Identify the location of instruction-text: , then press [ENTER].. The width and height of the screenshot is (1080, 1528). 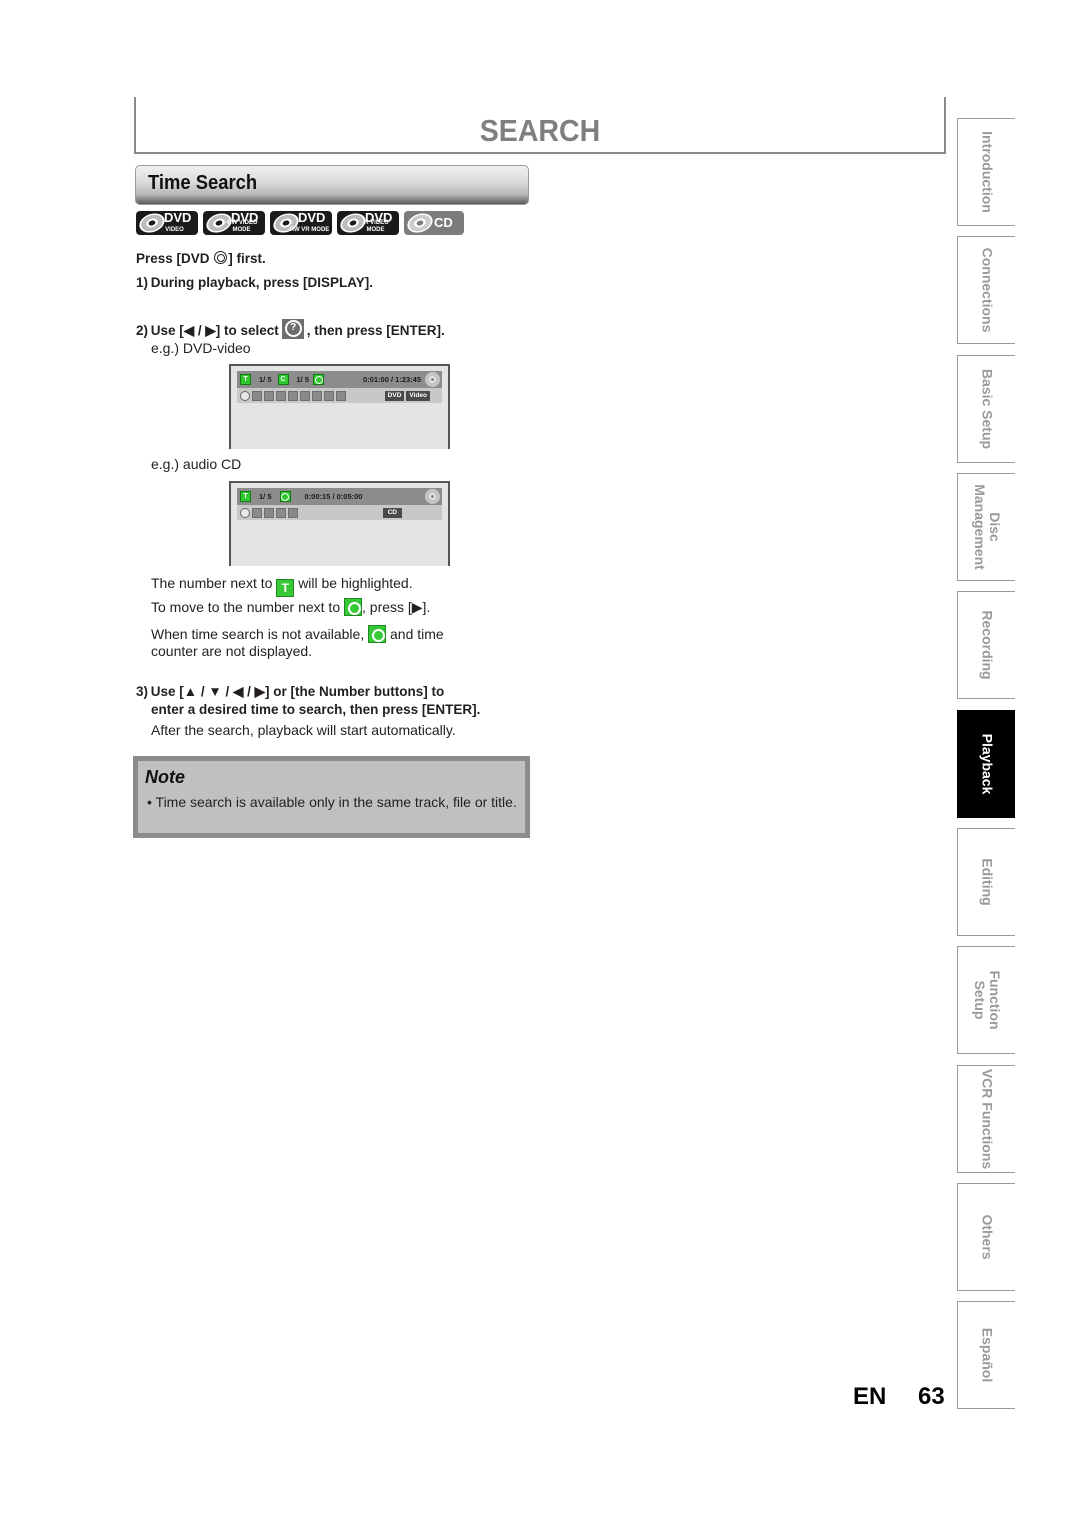
(375, 330).